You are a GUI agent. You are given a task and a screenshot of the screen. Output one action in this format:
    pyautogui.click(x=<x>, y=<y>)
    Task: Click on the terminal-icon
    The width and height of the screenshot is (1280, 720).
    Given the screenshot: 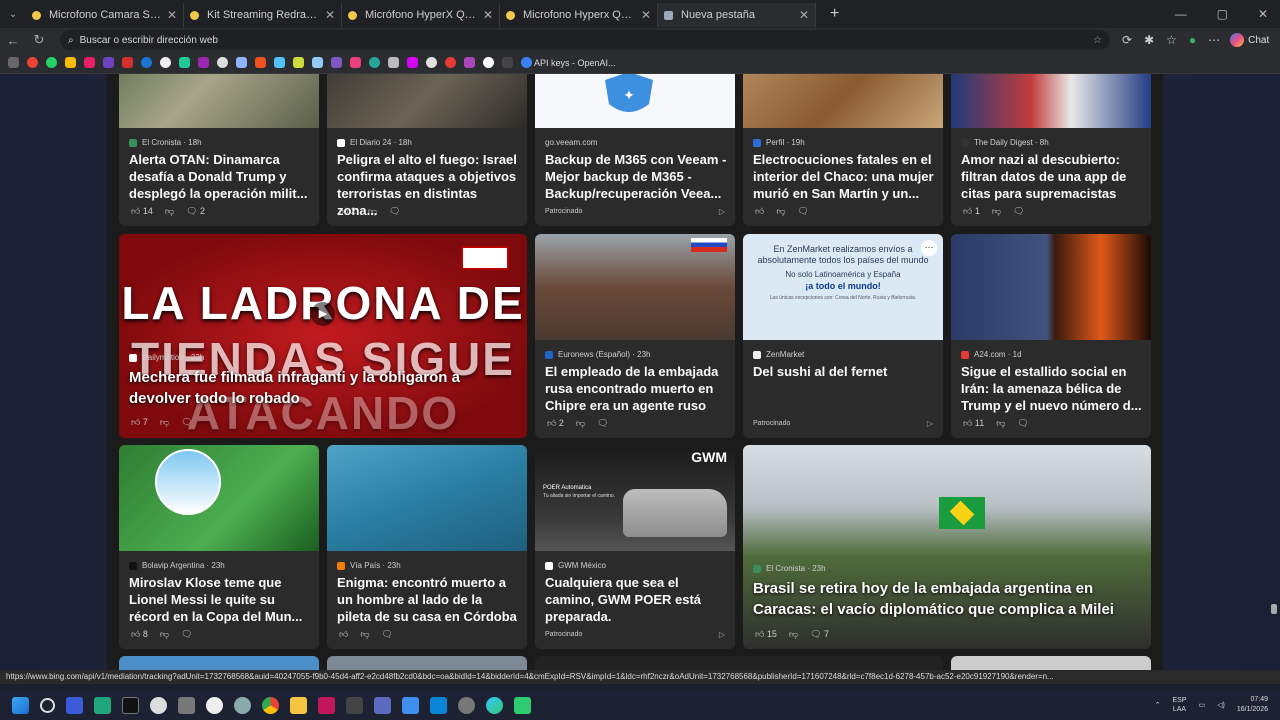 What is the action you would take?
    pyautogui.click(x=130, y=705)
    